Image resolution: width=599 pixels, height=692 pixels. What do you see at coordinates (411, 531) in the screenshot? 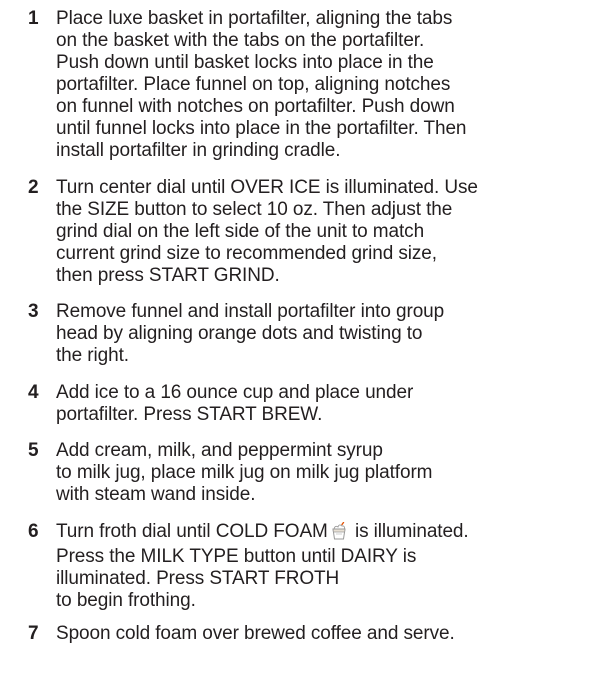
I see `step-line-after-icon: is illuminated.` at bounding box center [411, 531].